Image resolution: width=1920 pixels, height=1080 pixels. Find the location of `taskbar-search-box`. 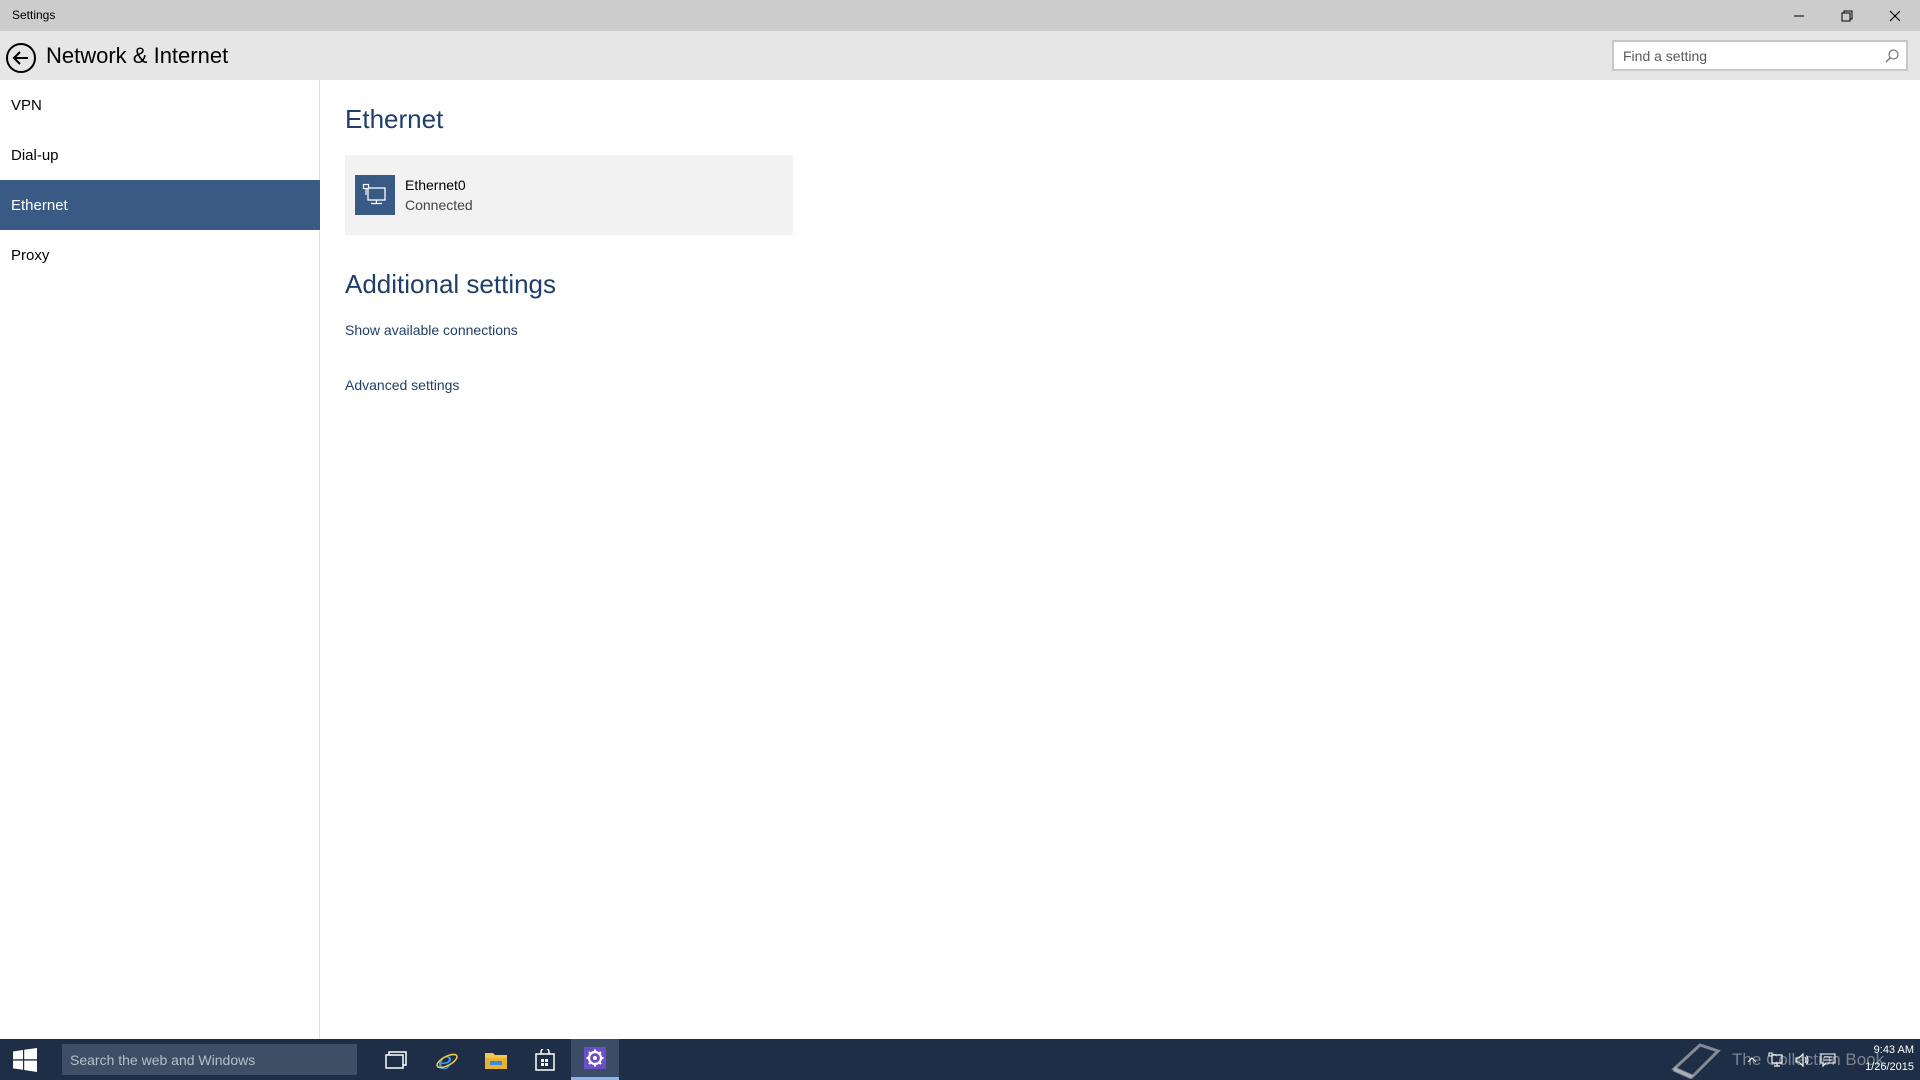

taskbar-search-box is located at coordinates (209, 1059).